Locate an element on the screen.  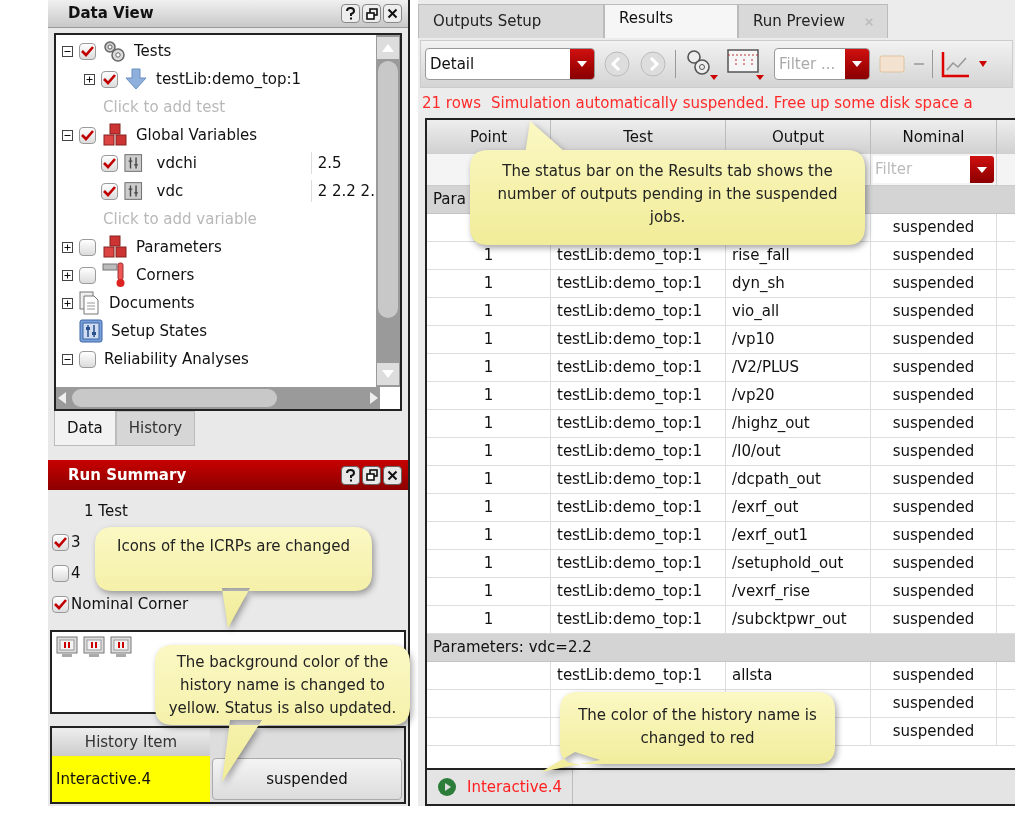
tab: History is located at coordinates (155, 428).